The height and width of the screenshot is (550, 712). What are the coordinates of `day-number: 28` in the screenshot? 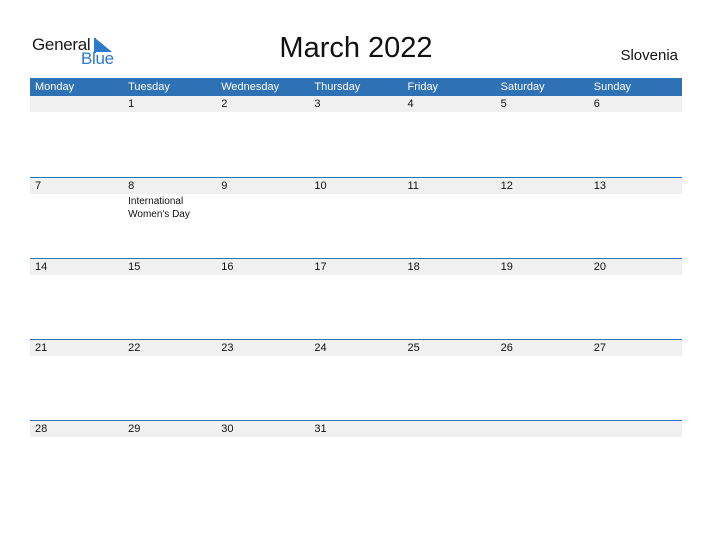 It's located at (41, 429).